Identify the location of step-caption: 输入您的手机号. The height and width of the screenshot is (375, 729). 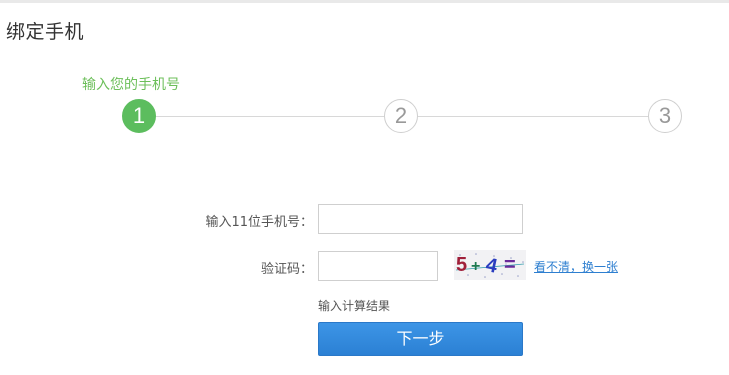
(131, 85).